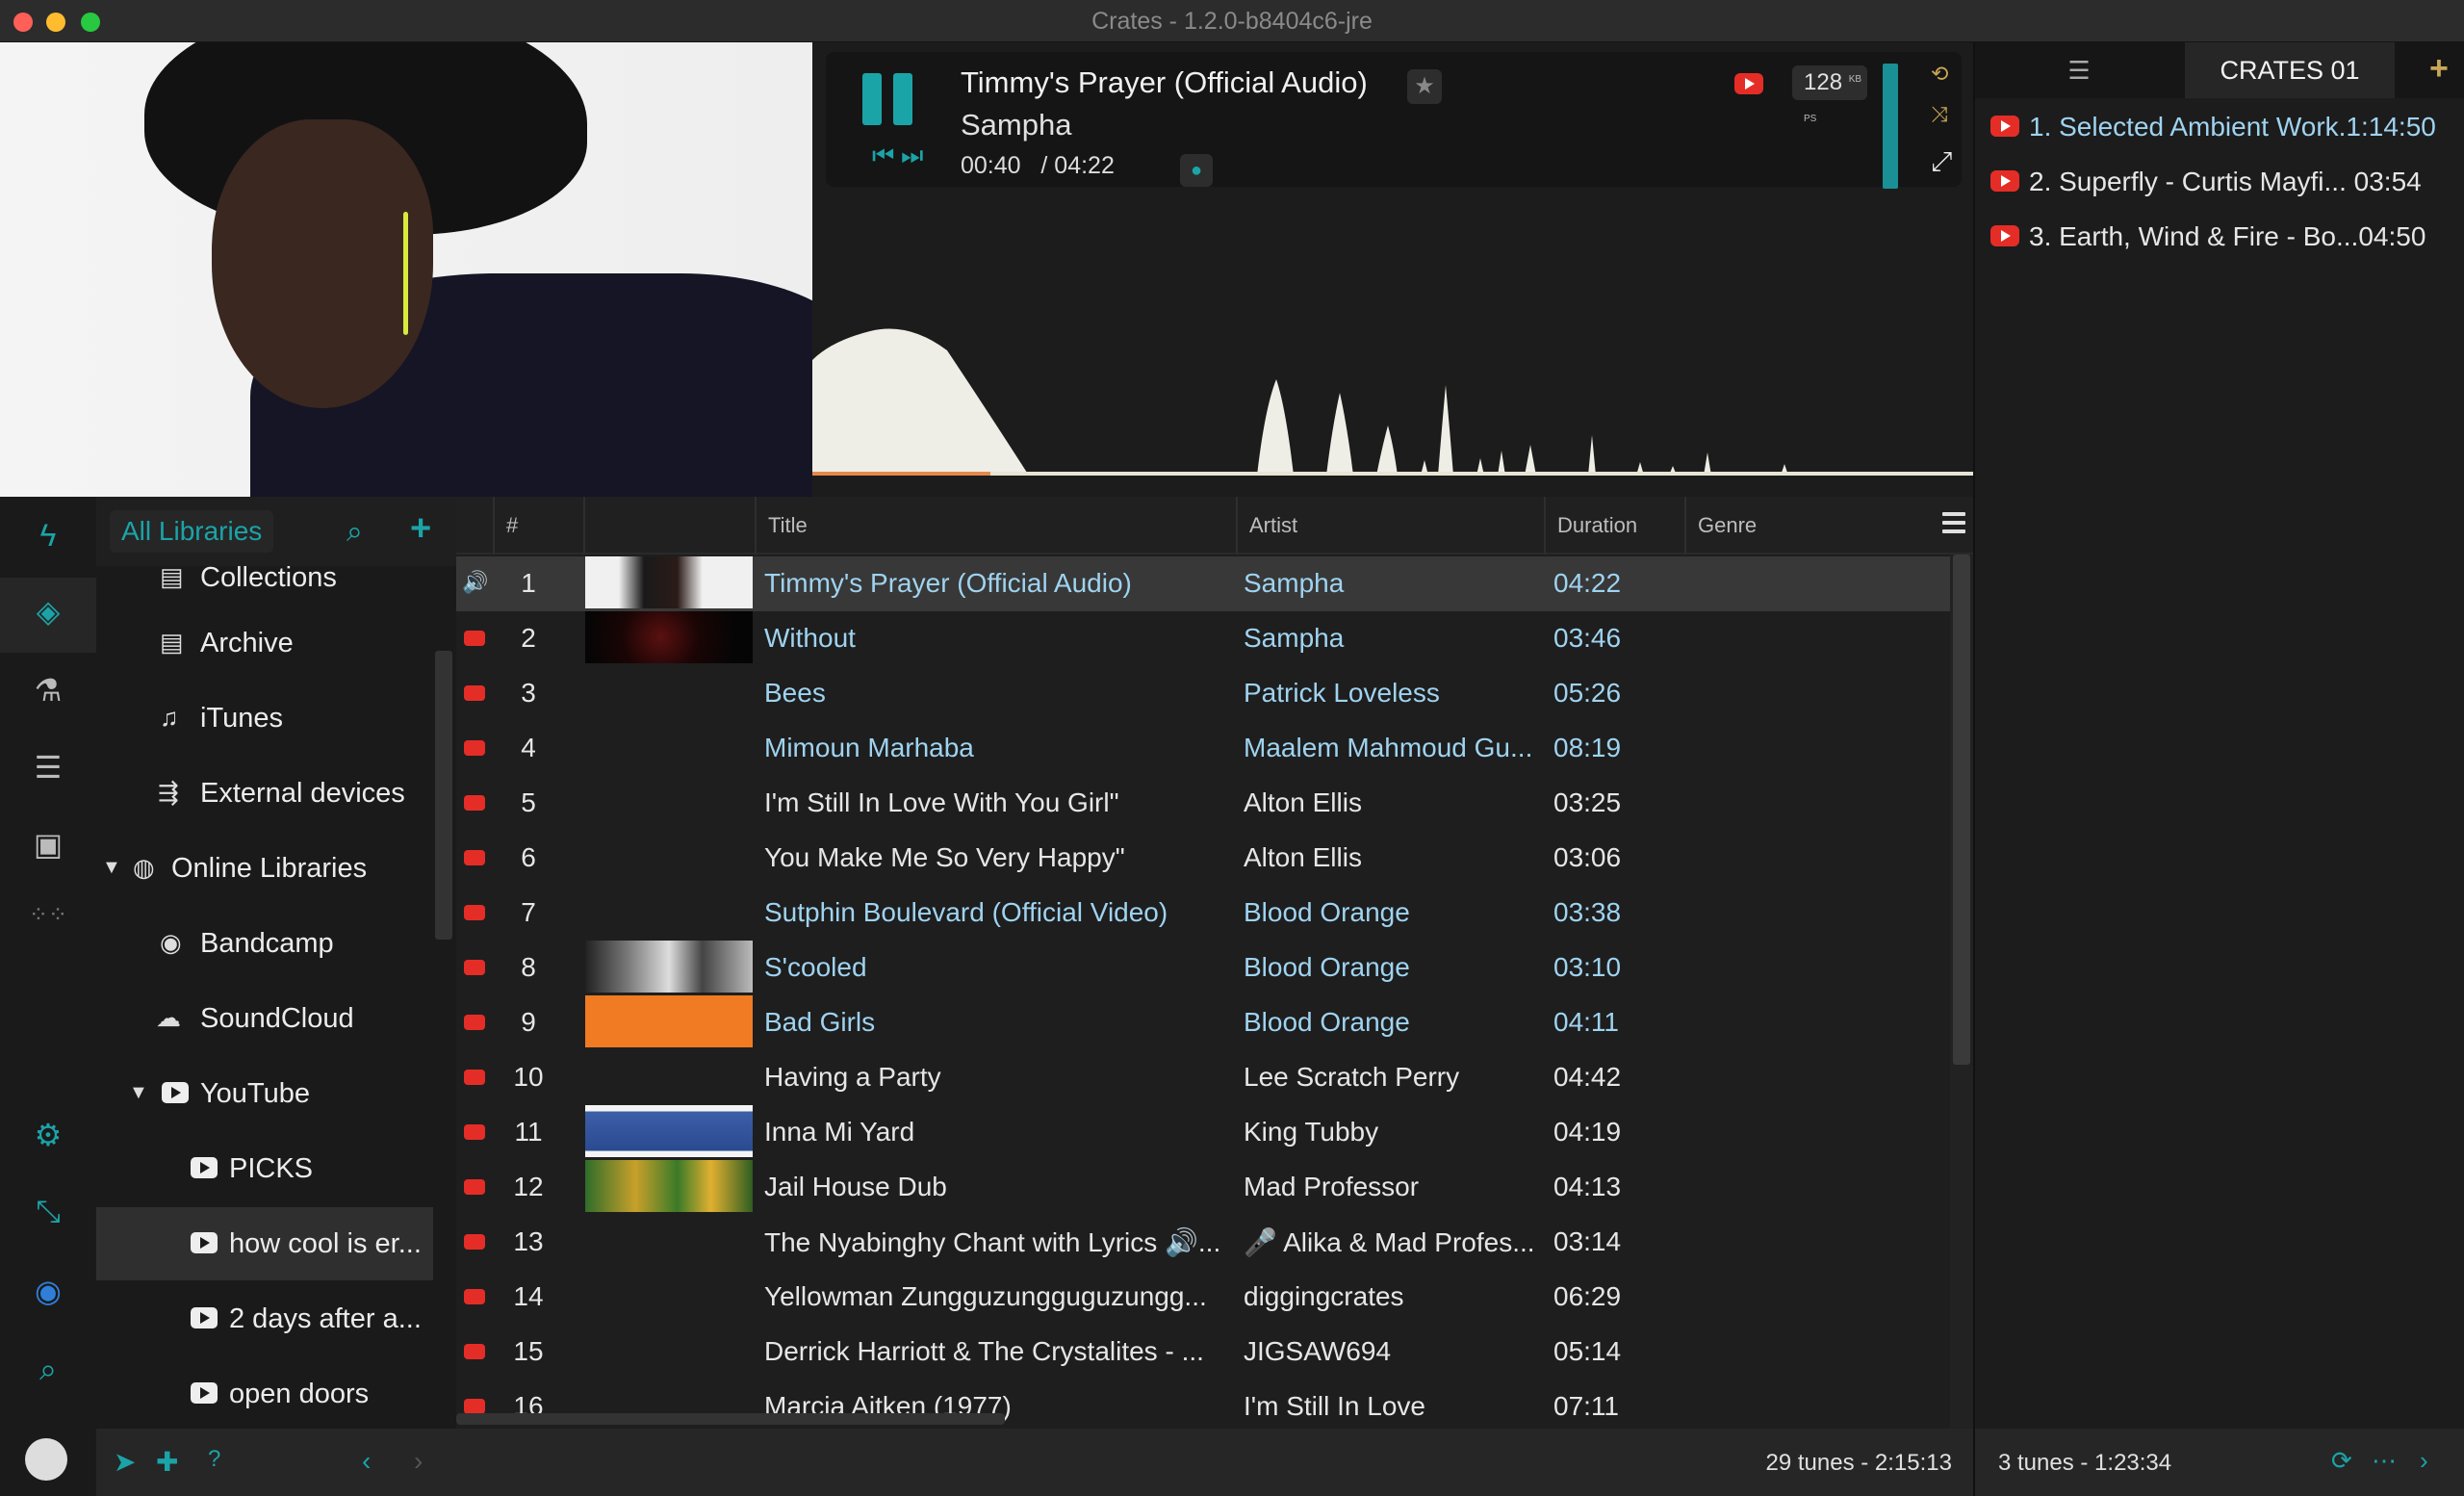  I want to click on puzzle-icon: ✚, so click(167, 1462).